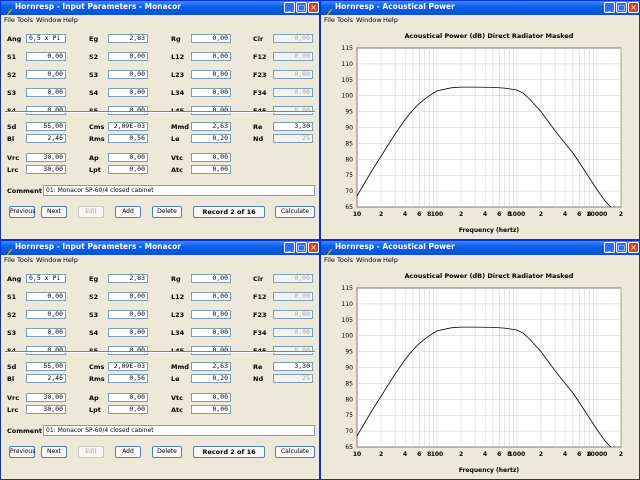  Describe the element at coordinates (160, 19) in the screenshot. I see `menu-bar: File Tools Window Help` at that location.